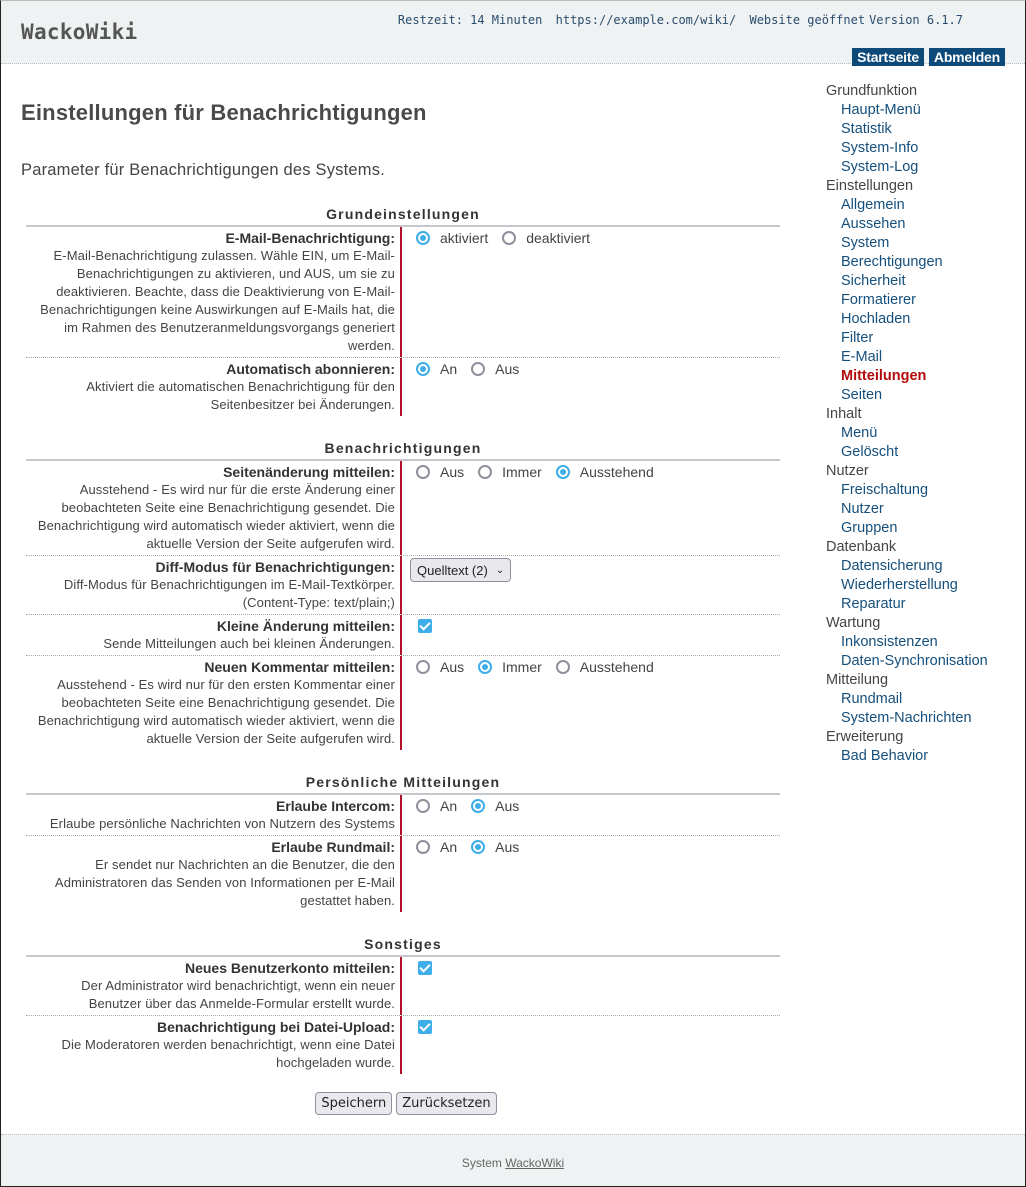  I want to click on home-link: Startseite, so click(888, 57).